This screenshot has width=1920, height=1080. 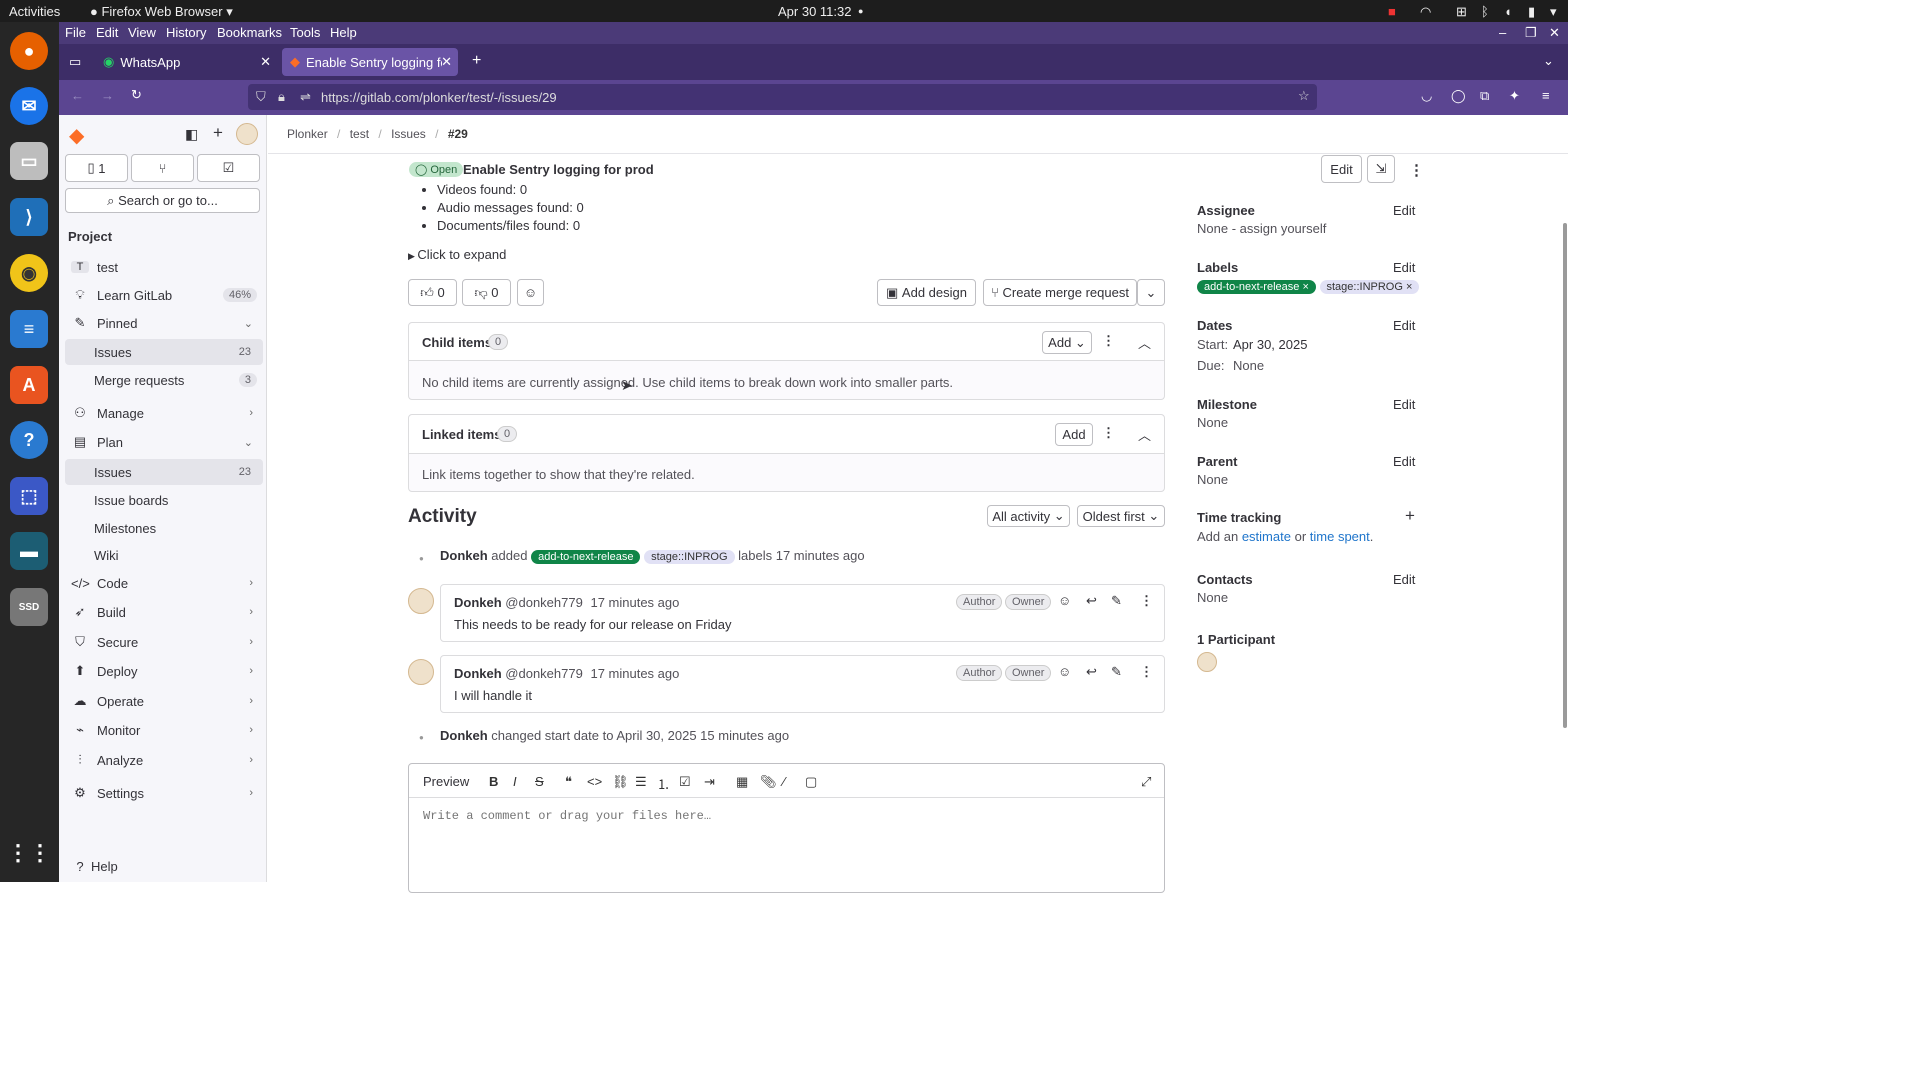 I want to click on todo-add-button: ⇲, so click(x=1381, y=169).